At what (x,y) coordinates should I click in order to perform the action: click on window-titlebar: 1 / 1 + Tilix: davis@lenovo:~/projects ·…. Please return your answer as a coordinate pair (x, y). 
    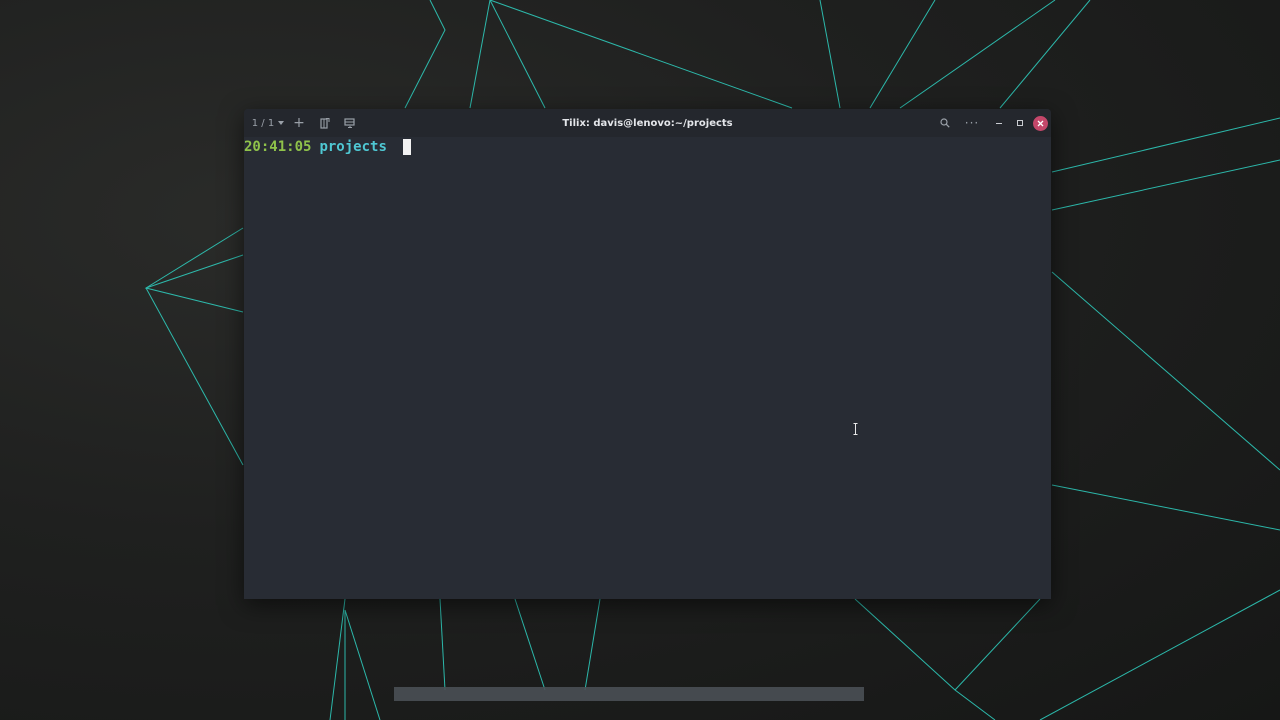
    Looking at the image, I should click on (647, 123).